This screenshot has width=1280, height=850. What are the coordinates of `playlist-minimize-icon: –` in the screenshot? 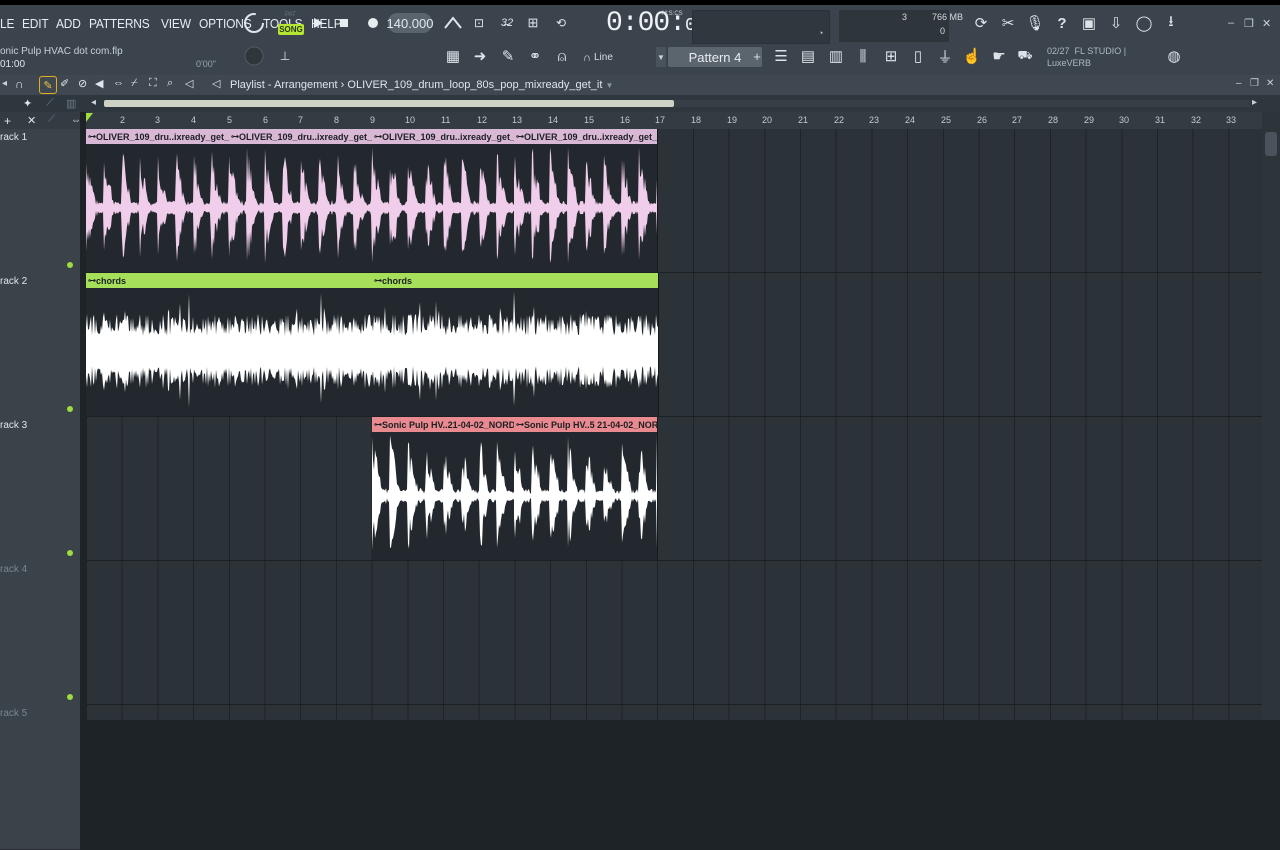 It's located at (1239, 83).